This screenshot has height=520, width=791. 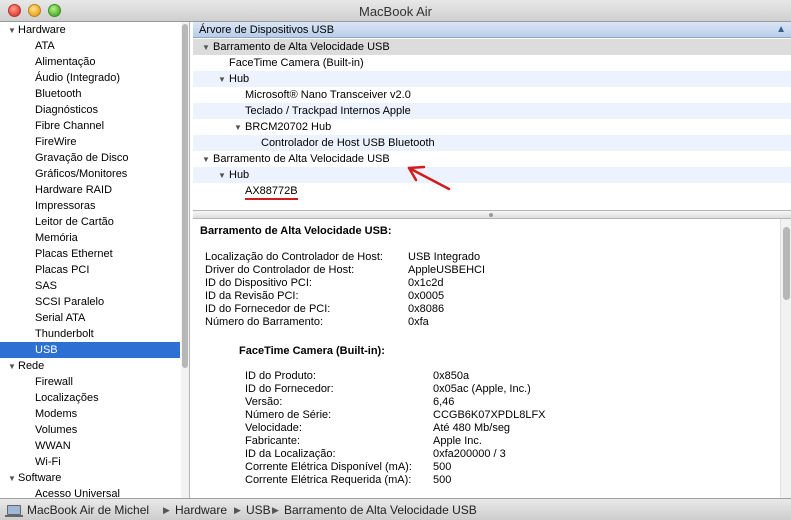 I want to click on property-value: 0x05ac (Apple, Inc.), so click(x=482, y=389).